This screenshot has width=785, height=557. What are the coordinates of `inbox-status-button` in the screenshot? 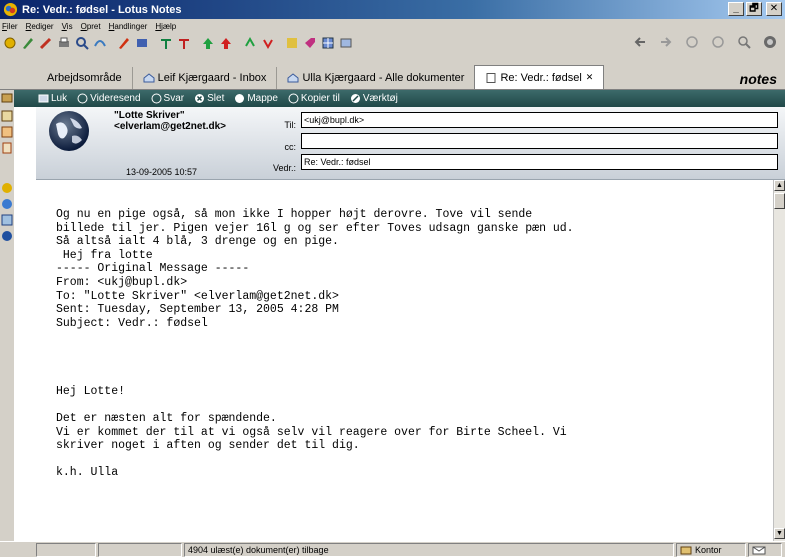 It's located at (765, 550).